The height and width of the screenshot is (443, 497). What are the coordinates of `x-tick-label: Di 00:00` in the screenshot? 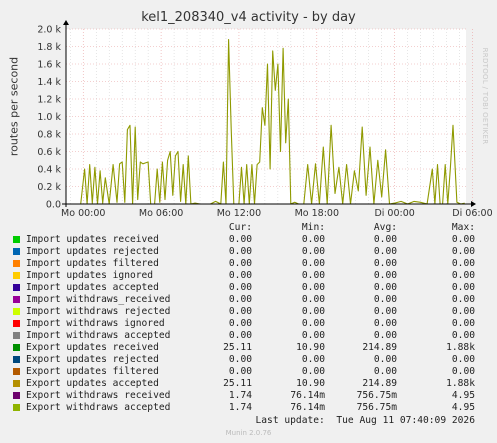 It's located at (394, 213).